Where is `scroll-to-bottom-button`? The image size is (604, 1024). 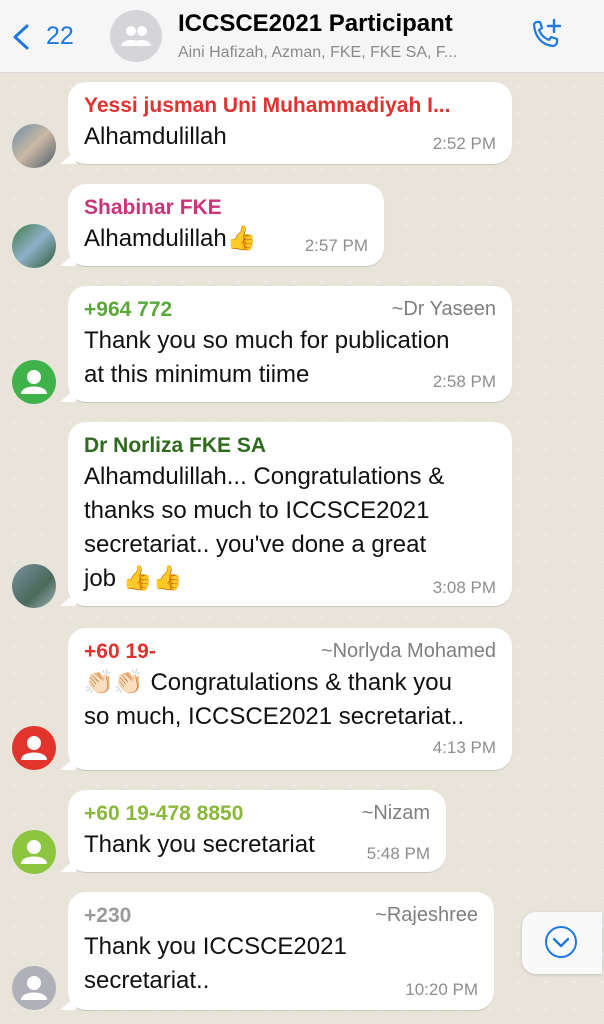 scroll-to-bottom-button is located at coordinates (562, 943).